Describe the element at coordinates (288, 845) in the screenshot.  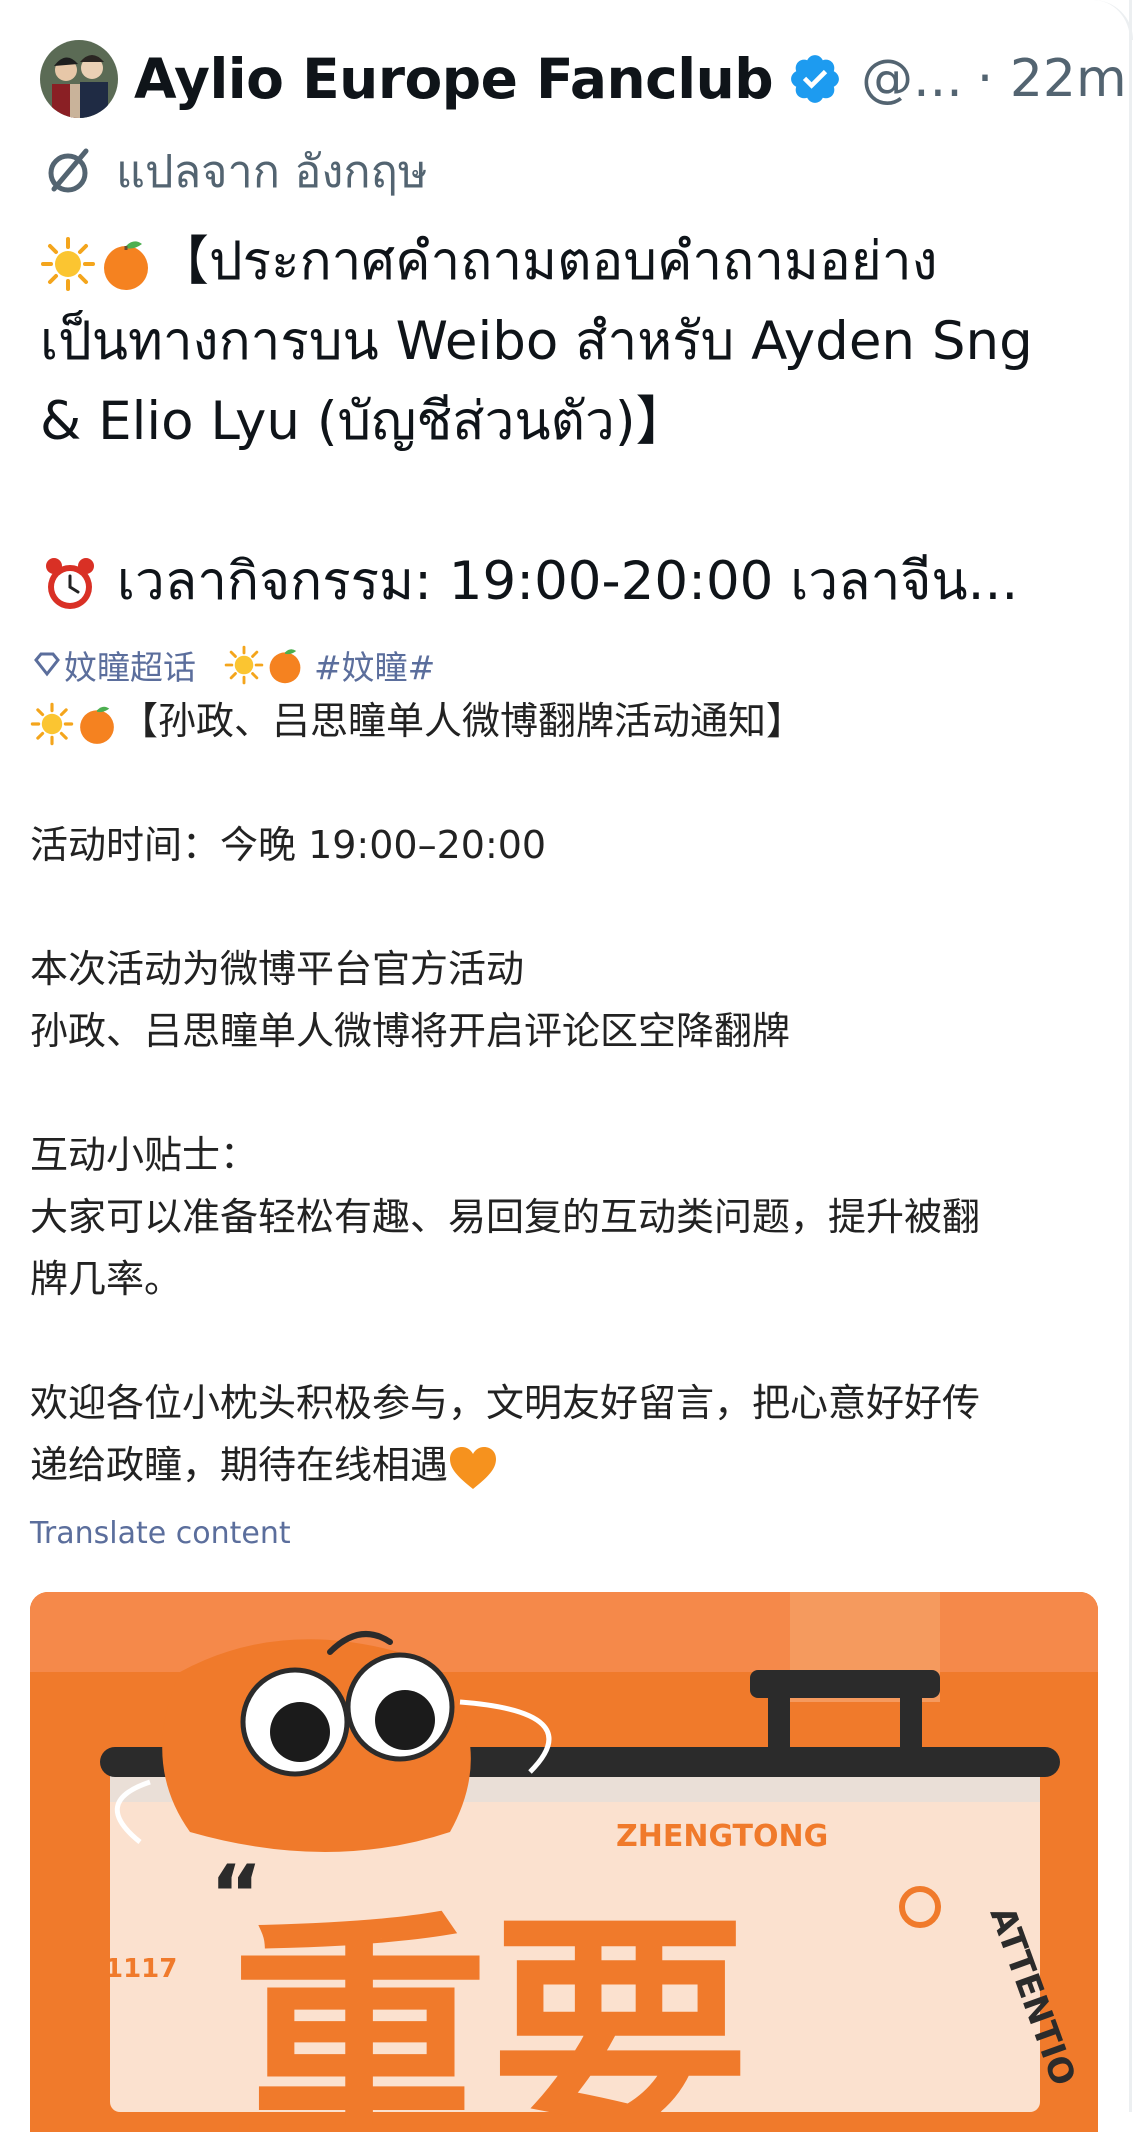
I see `weibo-time-line: 活动时间：今晚 19:00–20:00` at that location.